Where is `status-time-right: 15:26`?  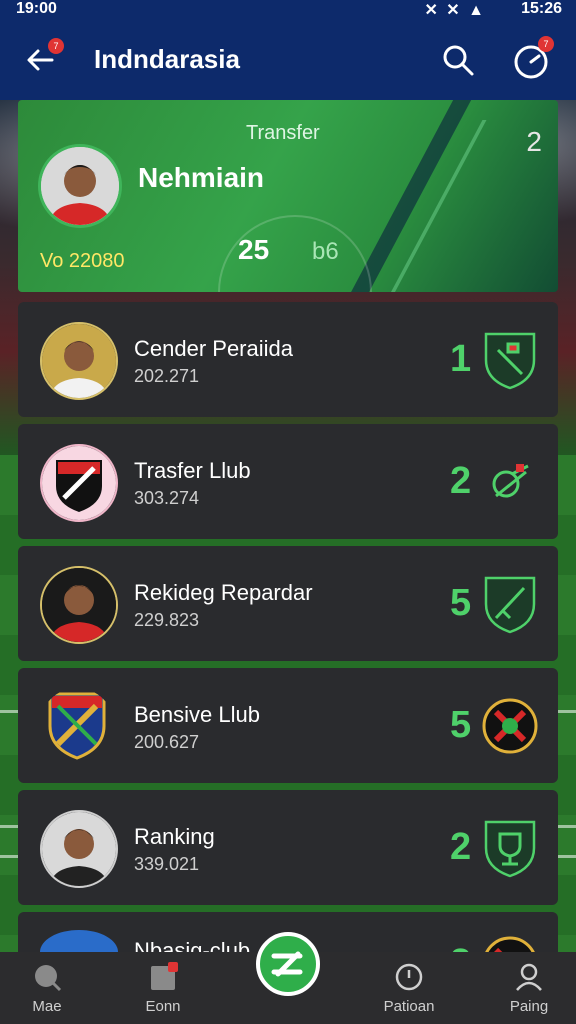
status-time-right: 15:26 is located at coordinates (541, 8).